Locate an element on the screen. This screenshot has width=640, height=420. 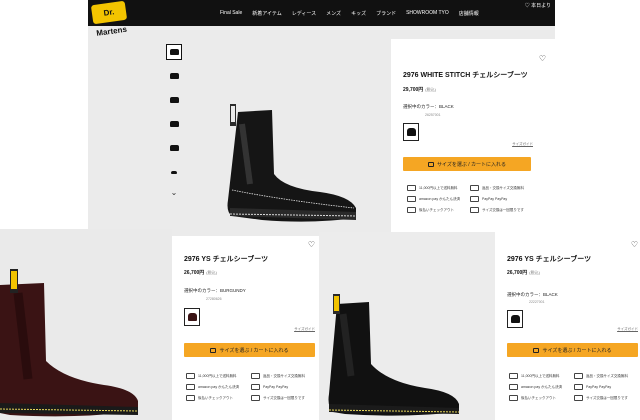
product-image-black is located at coordinates (394, 355).